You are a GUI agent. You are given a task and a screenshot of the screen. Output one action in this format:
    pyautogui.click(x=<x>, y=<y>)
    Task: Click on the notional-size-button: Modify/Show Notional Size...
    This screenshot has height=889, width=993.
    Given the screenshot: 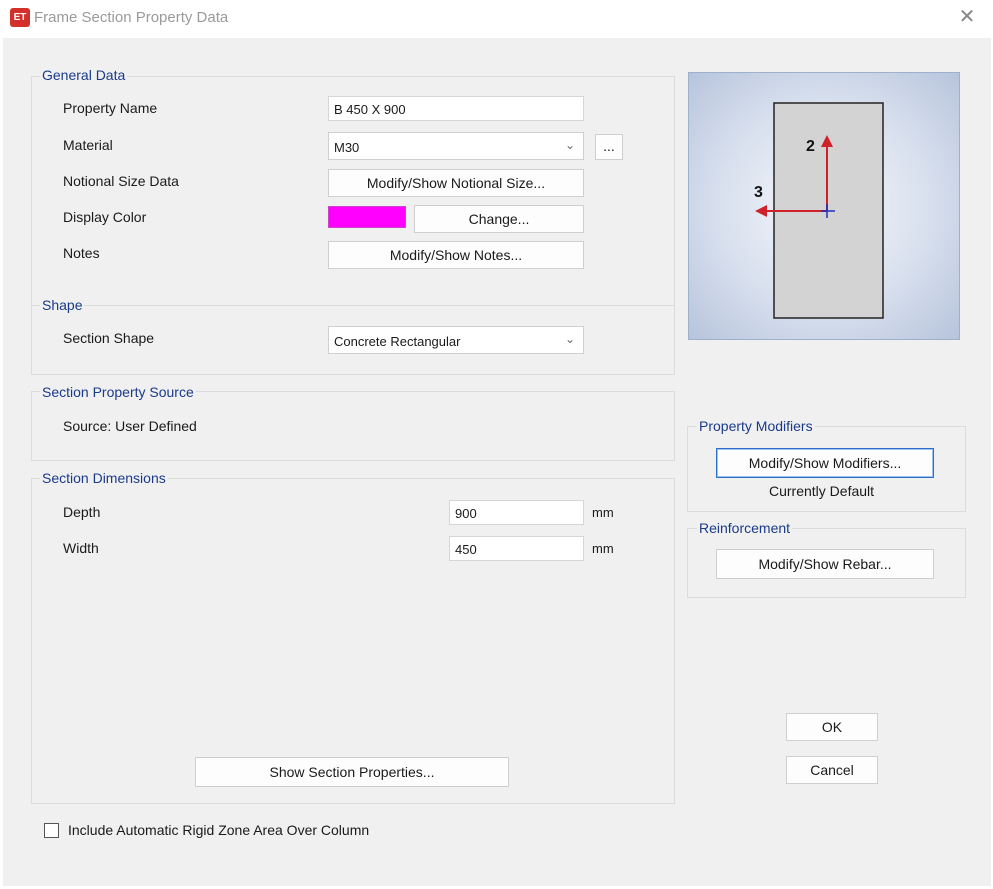 What is the action you would take?
    pyautogui.click(x=456, y=183)
    